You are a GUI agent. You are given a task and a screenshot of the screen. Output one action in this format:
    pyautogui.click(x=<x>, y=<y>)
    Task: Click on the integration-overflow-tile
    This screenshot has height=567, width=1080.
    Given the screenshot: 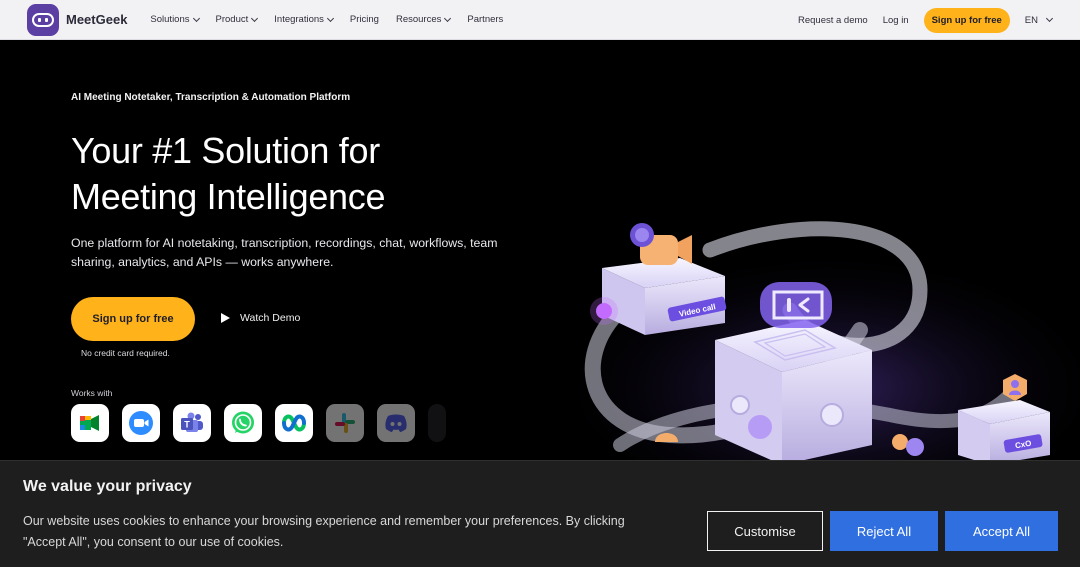 What is the action you would take?
    pyautogui.click(x=437, y=423)
    